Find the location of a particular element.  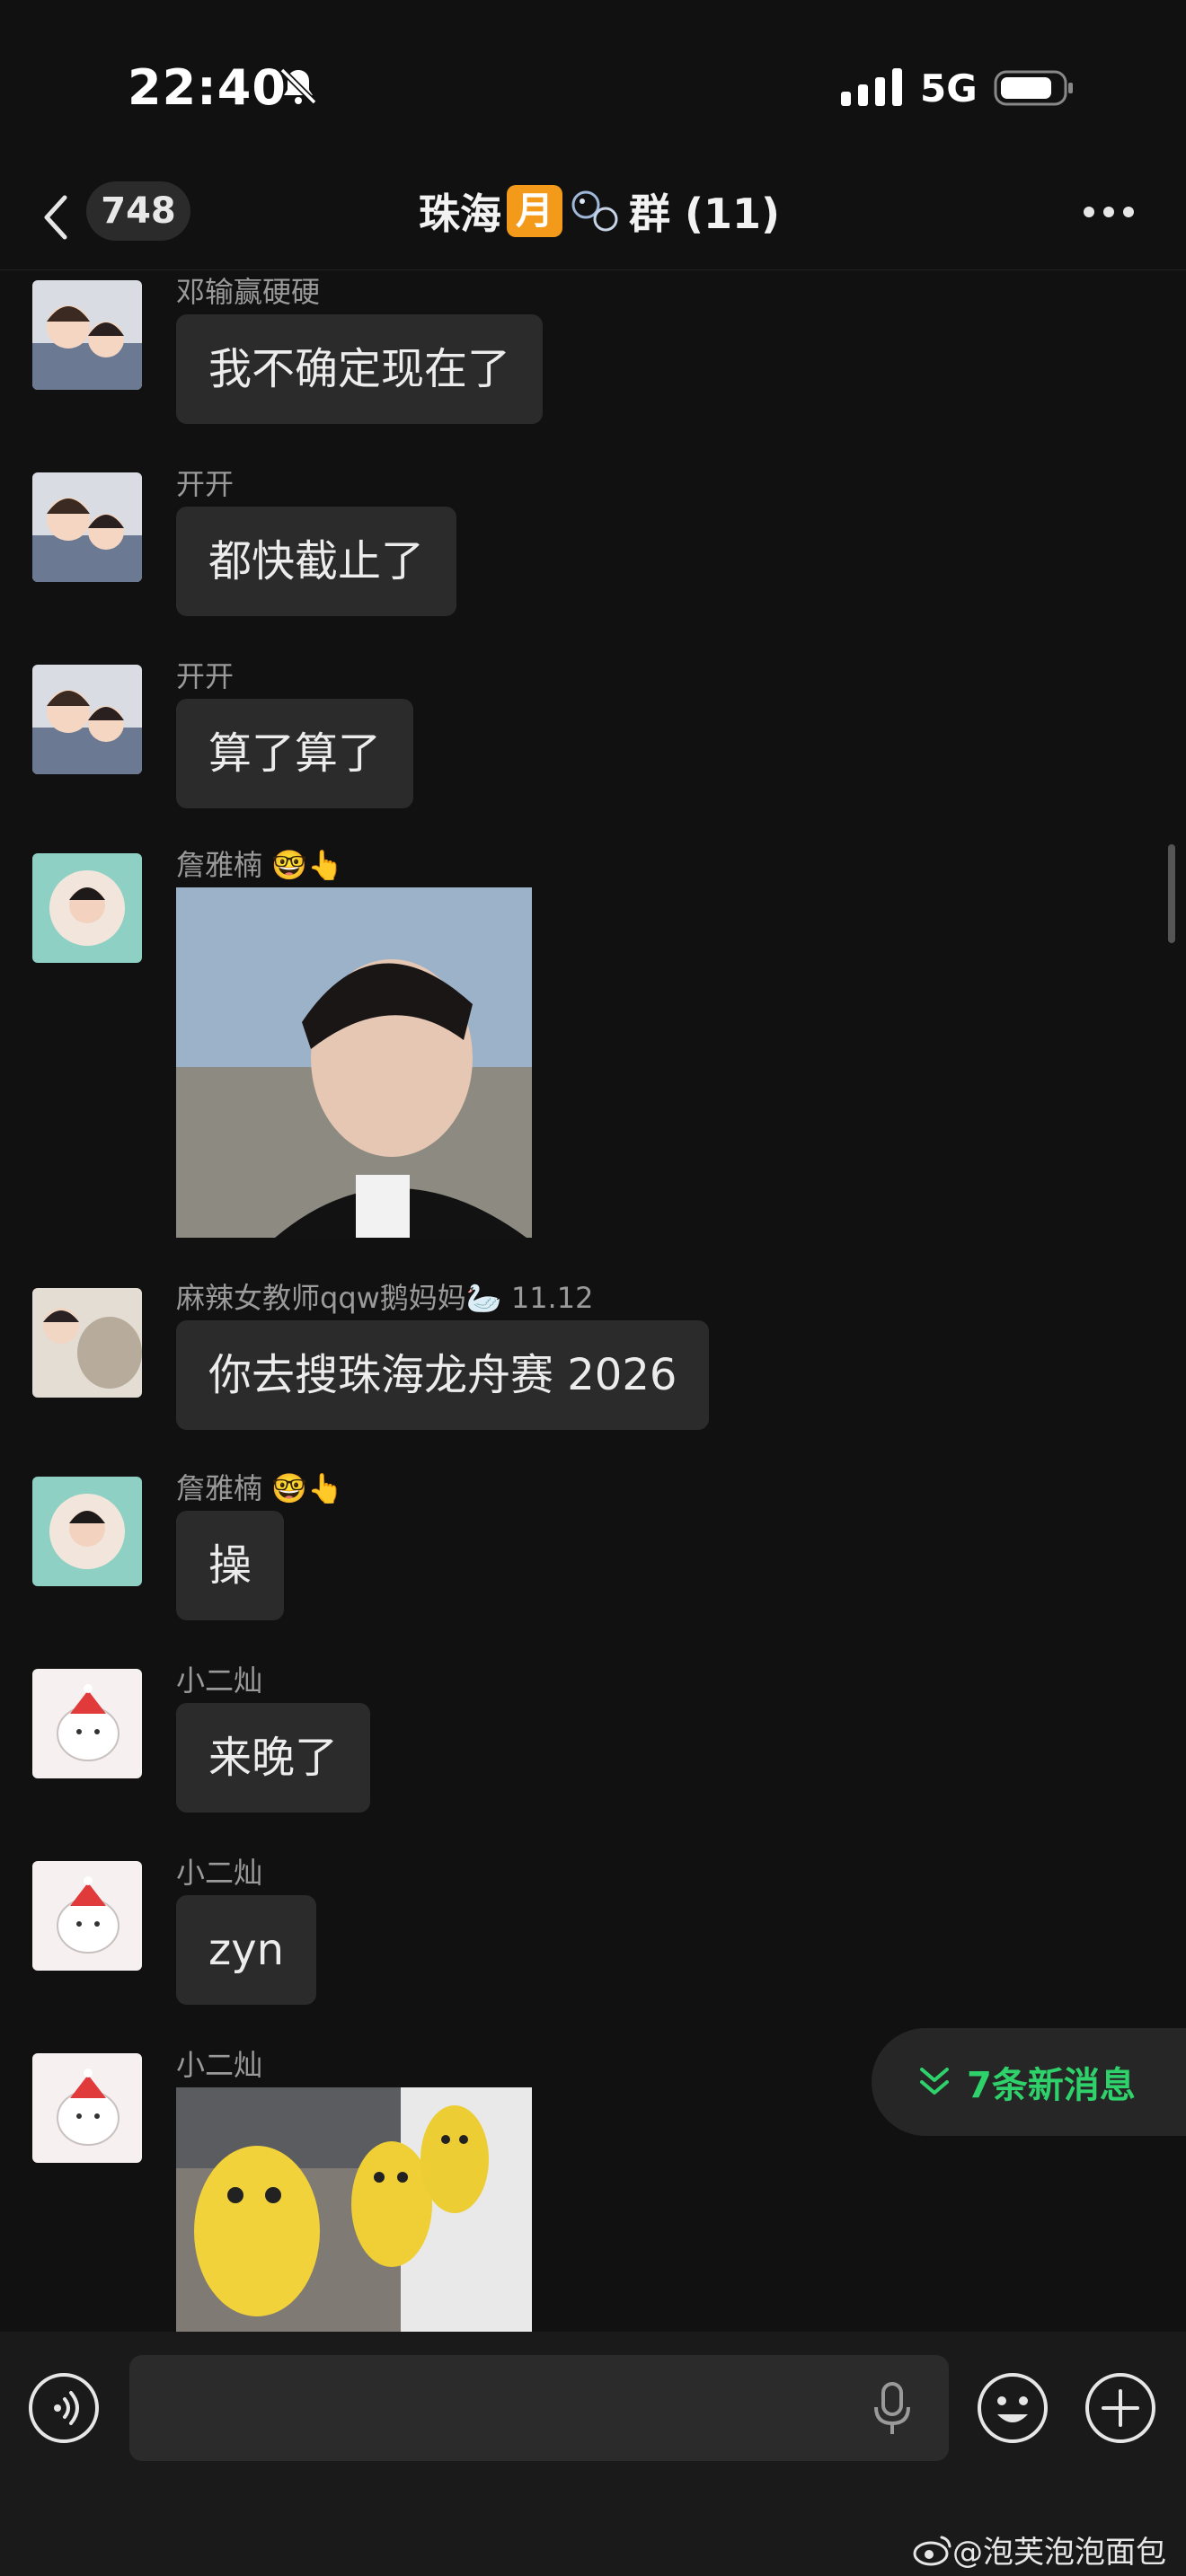

signal-icon is located at coordinates (871, 87).